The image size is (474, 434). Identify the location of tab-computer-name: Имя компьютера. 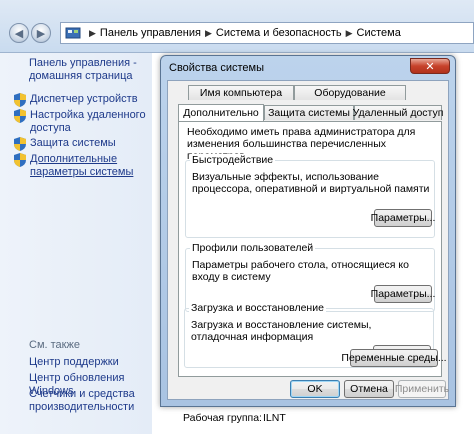
(241, 92).